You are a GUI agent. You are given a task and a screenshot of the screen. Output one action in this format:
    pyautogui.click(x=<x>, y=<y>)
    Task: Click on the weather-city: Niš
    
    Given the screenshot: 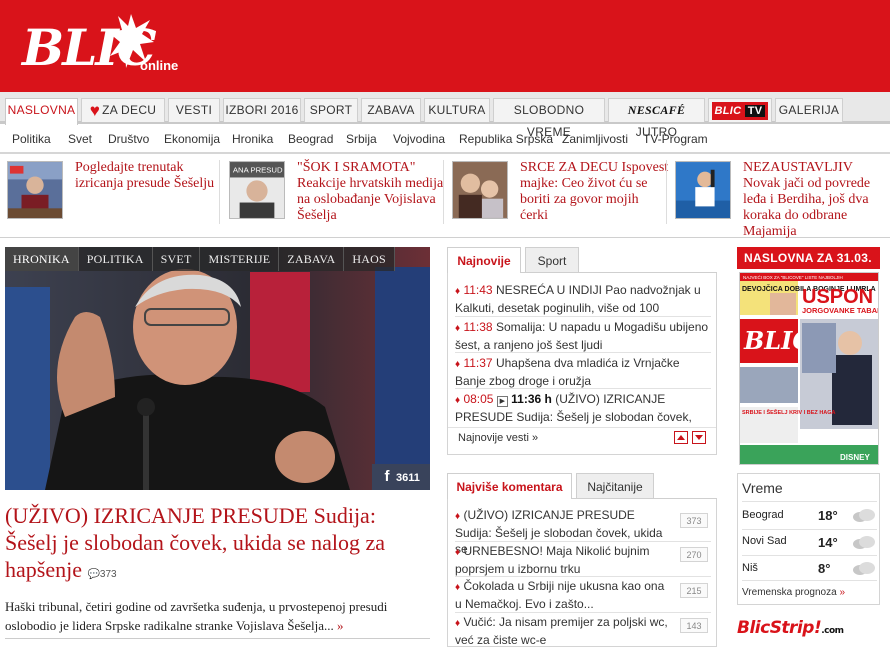 What is the action you would take?
    pyautogui.click(x=750, y=568)
    